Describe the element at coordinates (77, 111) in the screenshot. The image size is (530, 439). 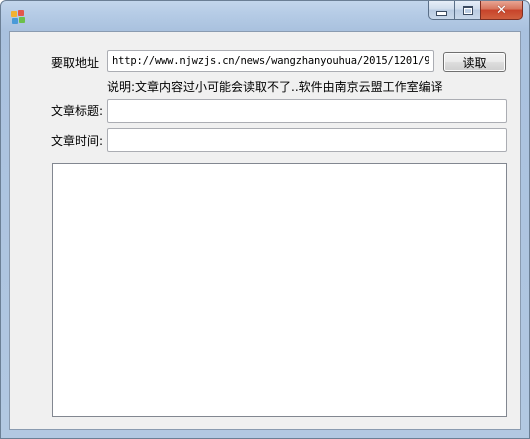
I see `title-label: 文章标题:` at that location.